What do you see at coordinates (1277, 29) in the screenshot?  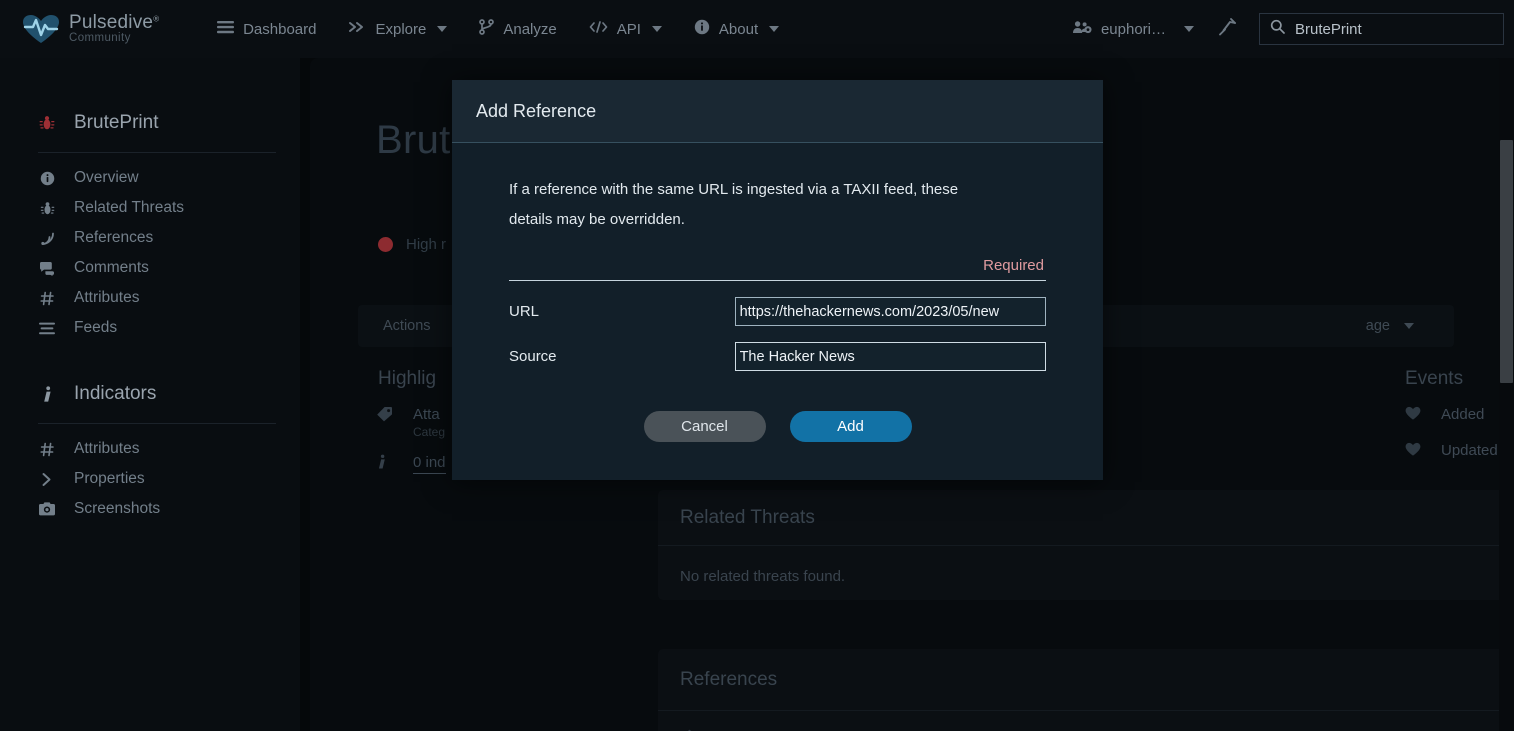 I see `search-icon` at bounding box center [1277, 29].